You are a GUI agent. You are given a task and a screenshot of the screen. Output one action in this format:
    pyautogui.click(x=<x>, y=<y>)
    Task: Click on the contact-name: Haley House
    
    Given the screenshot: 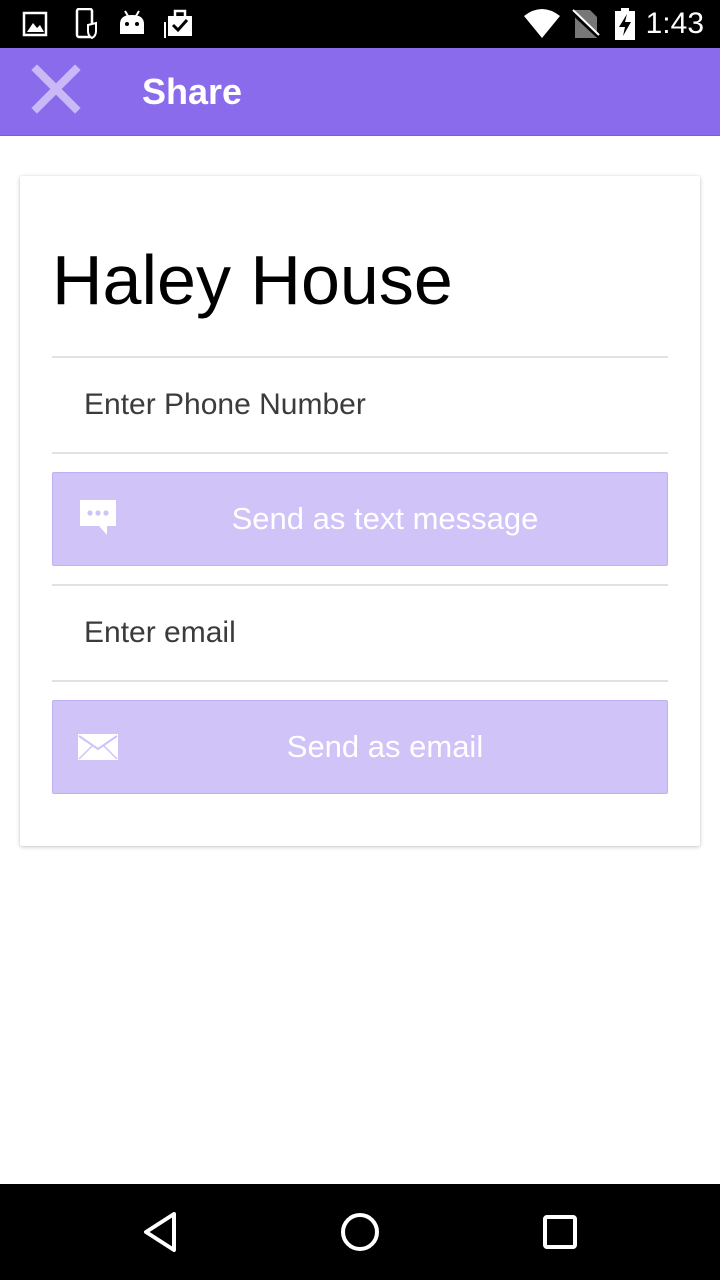 What is the action you would take?
    pyautogui.click(x=252, y=280)
    